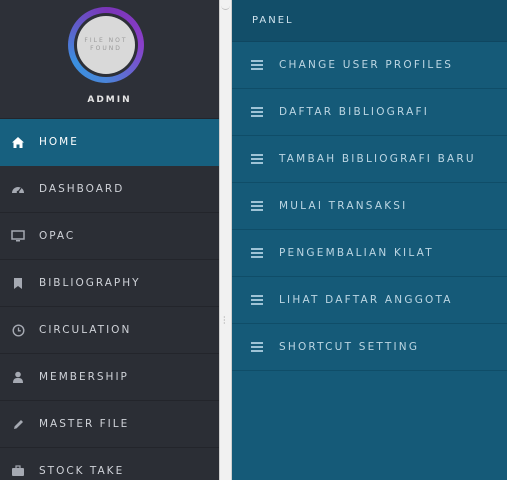 The height and width of the screenshot is (480, 507). I want to click on bookmark-icon, so click(18, 283).